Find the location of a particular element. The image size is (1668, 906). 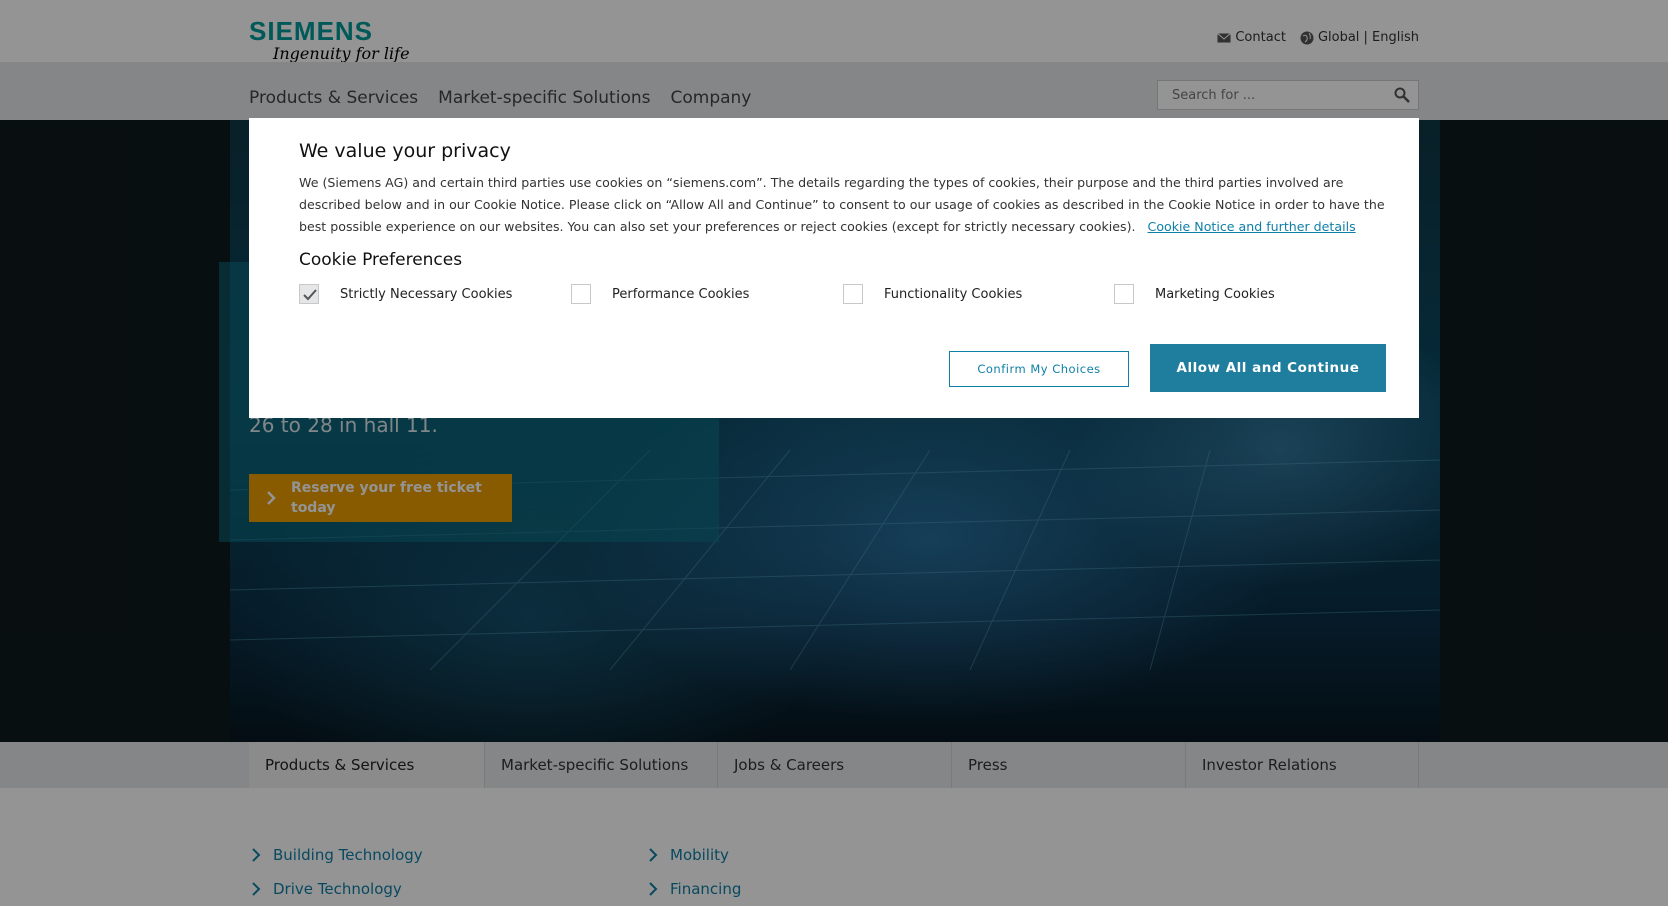

pref-strictly-necessary: Strictly Necessary Cookies is located at coordinates (405, 294).